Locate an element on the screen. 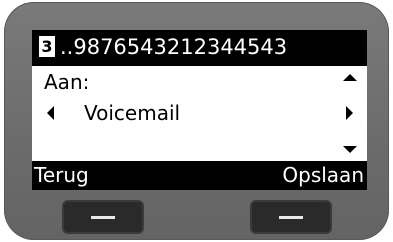 The image size is (393, 242). phone-number: ..9876543212344543 is located at coordinates (174, 47).